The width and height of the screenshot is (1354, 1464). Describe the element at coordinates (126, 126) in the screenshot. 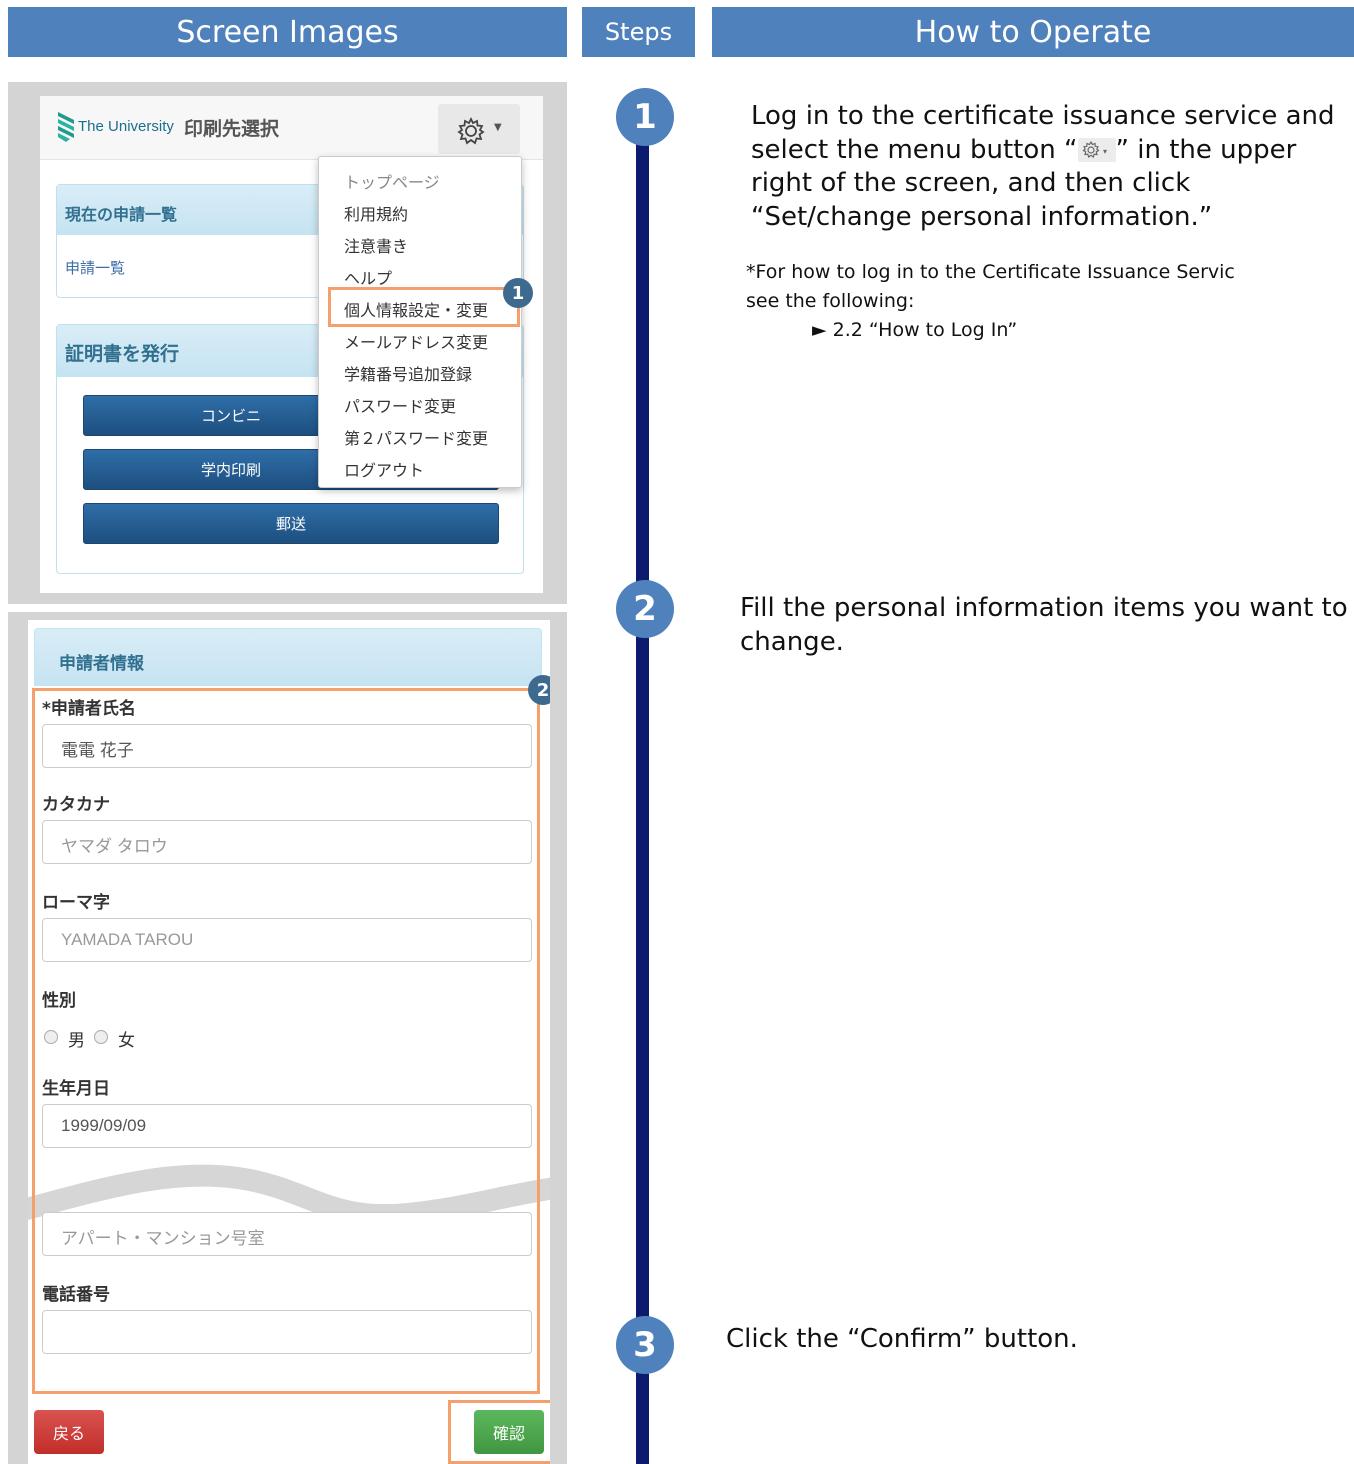

I see `brand-name: The University` at that location.